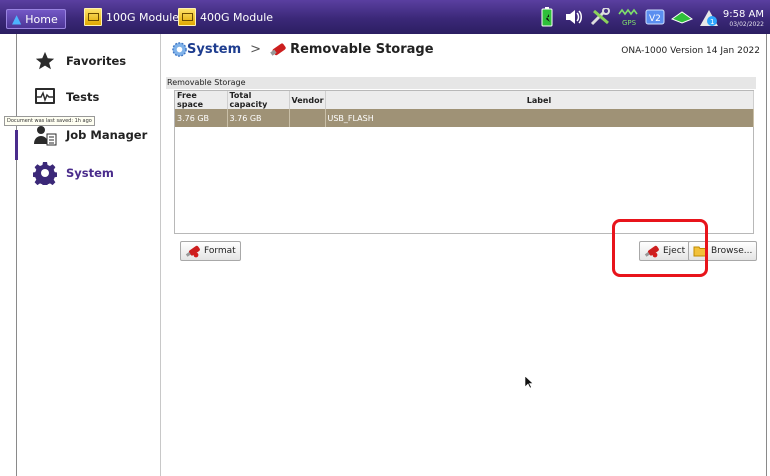  What do you see at coordinates (690, 51) in the screenshot?
I see `version-text: ONA-1000 Version 14 Jan 2022` at bounding box center [690, 51].